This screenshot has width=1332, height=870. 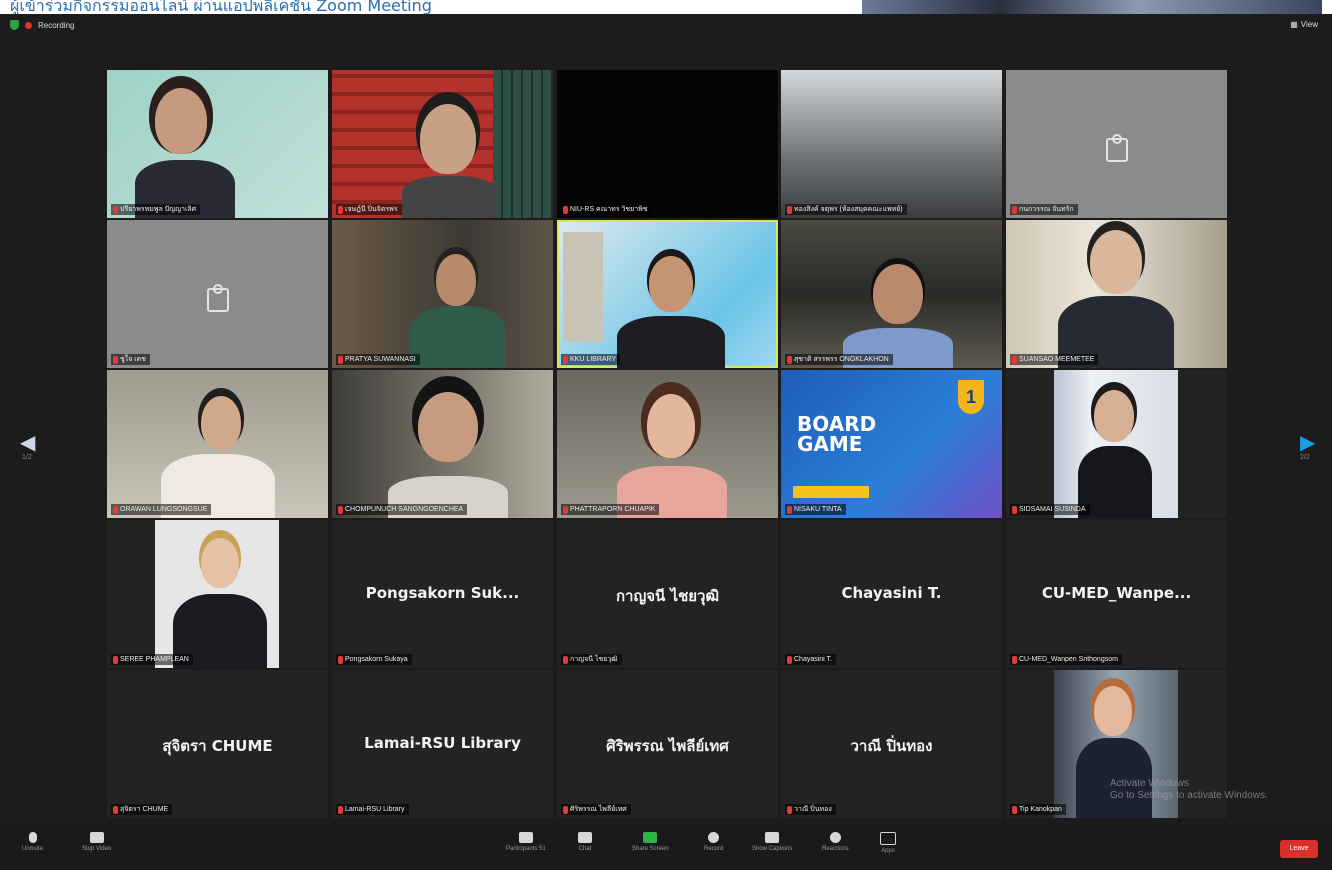 I want to click on participant-name-label: Lamai-RSU Library, so click(x=372, y=809).